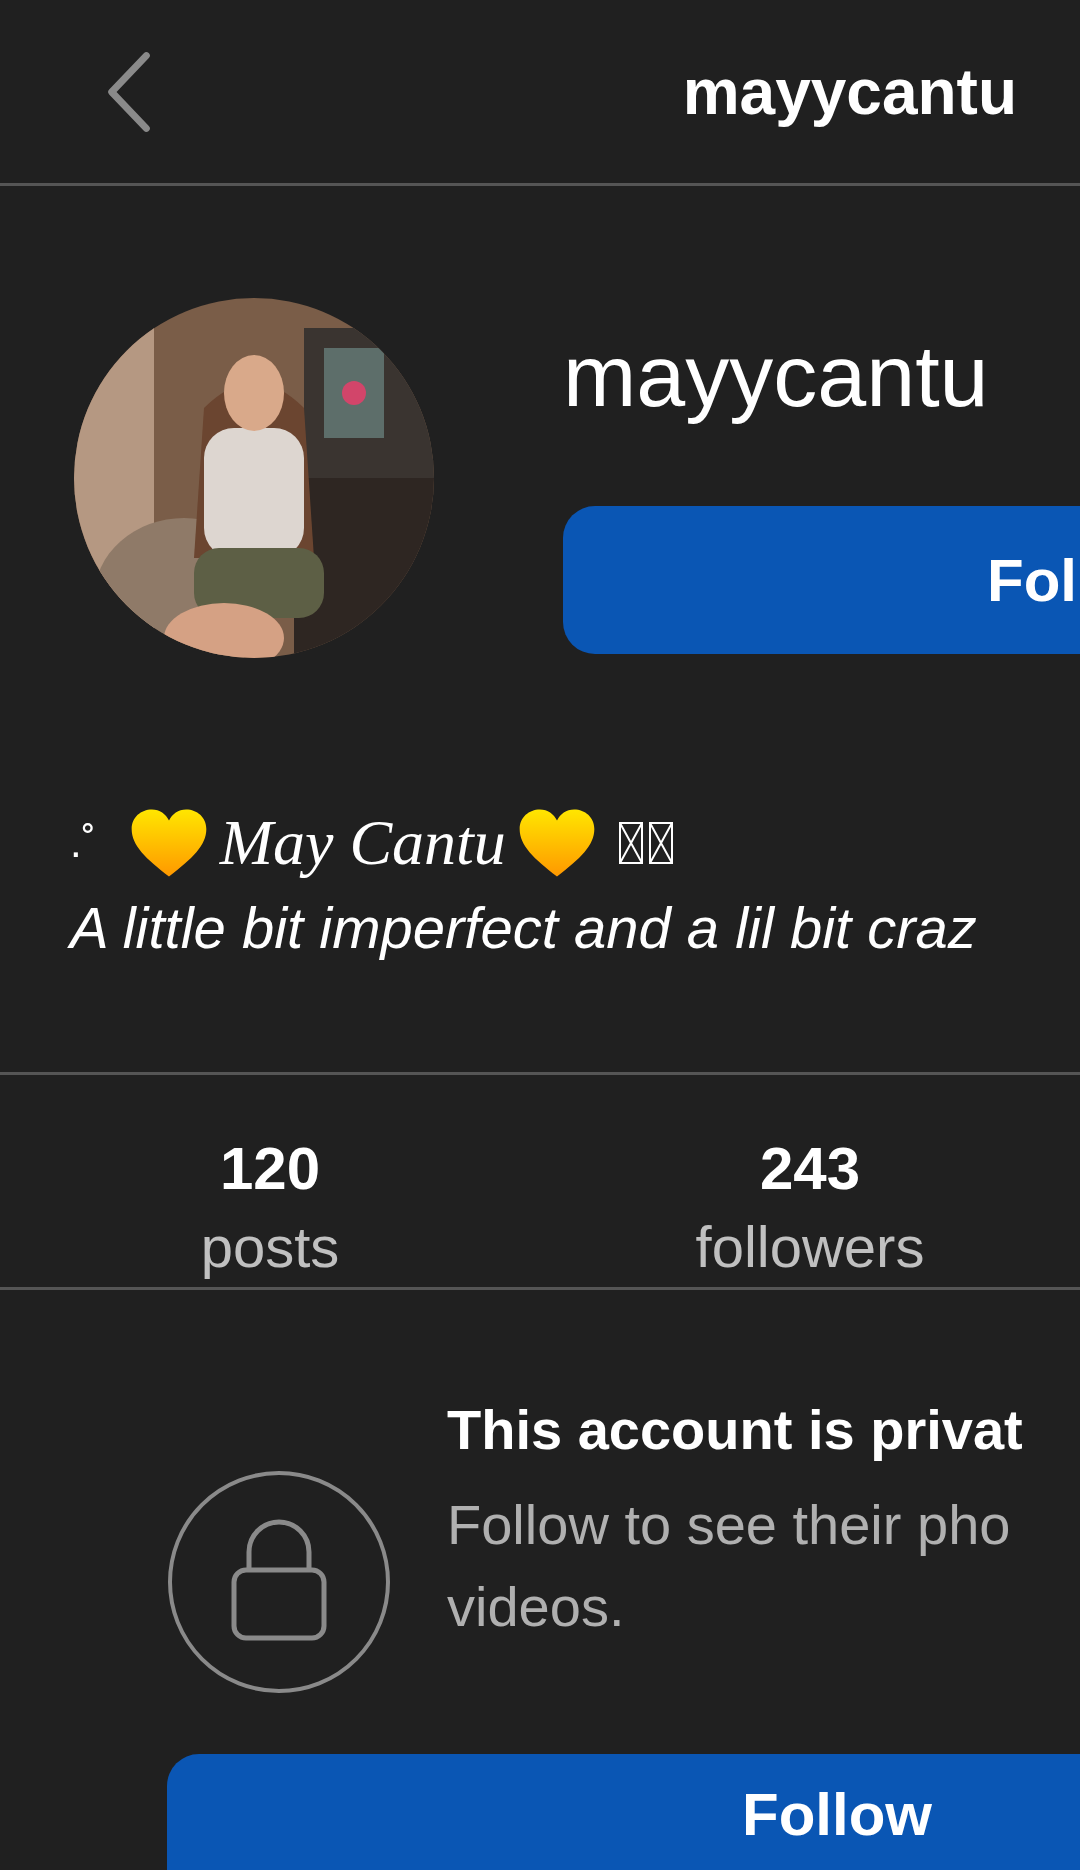 The height and width of the screenshot is (1870, 1080). What do you see at coordinates (270, 1247) in the screenshot?
I see `stat-label: posts` at bounding box center [270, 1247].